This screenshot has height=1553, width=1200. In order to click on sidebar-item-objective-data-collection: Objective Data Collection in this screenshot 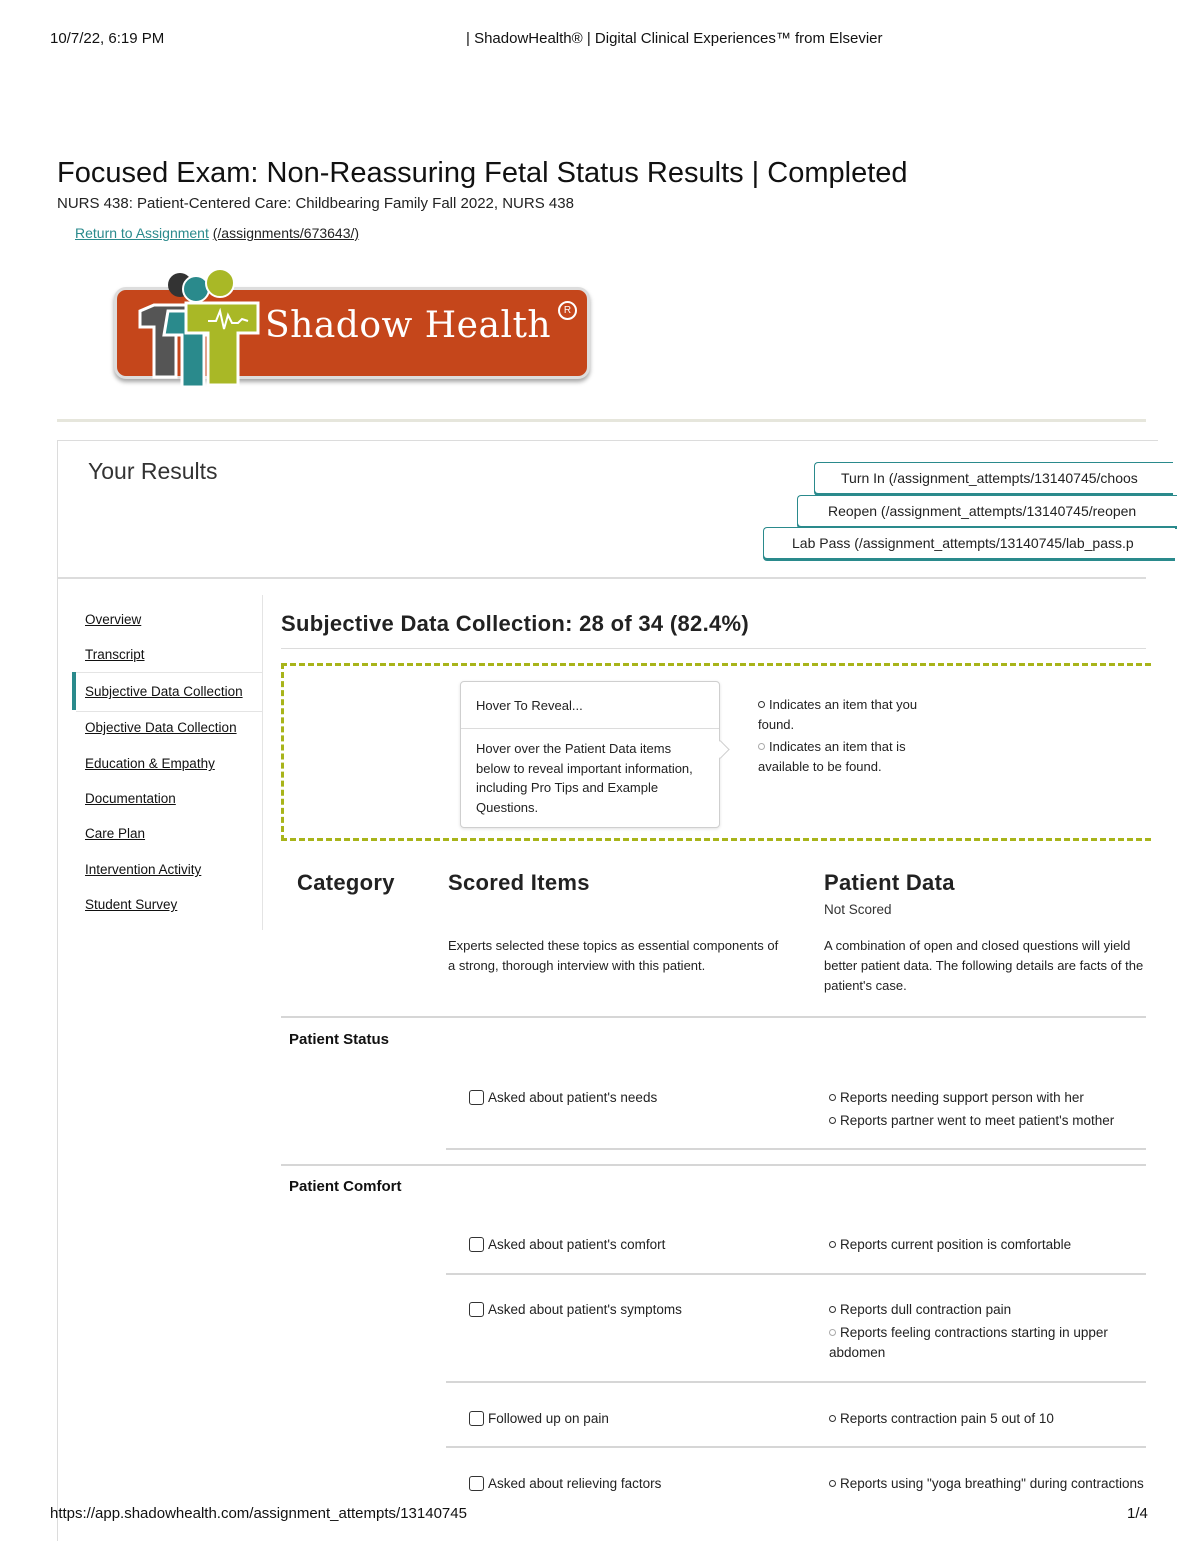, I will do `click(161, 727)`.